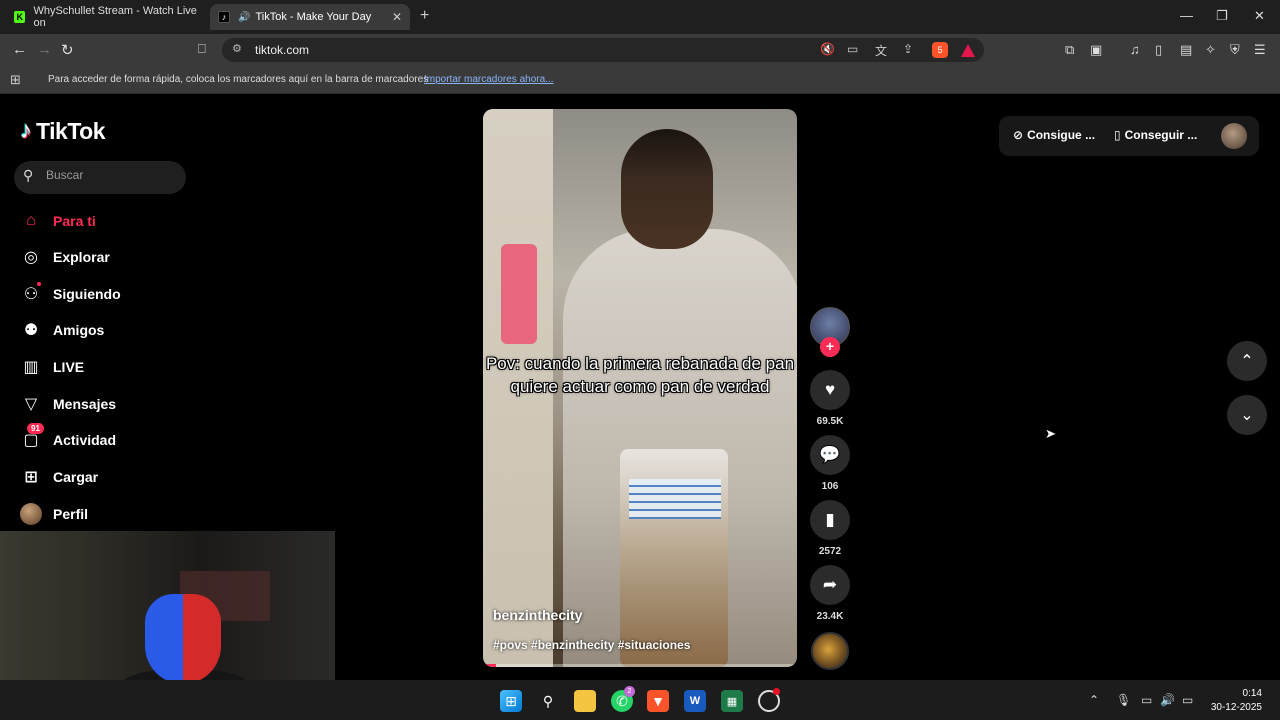 This screenshot has width=1280, height=720. What do you see at coordinates (1123, 700) in the screenshot?
I see `microphone-icon: 🎙` at bounding box center [1123, 700].